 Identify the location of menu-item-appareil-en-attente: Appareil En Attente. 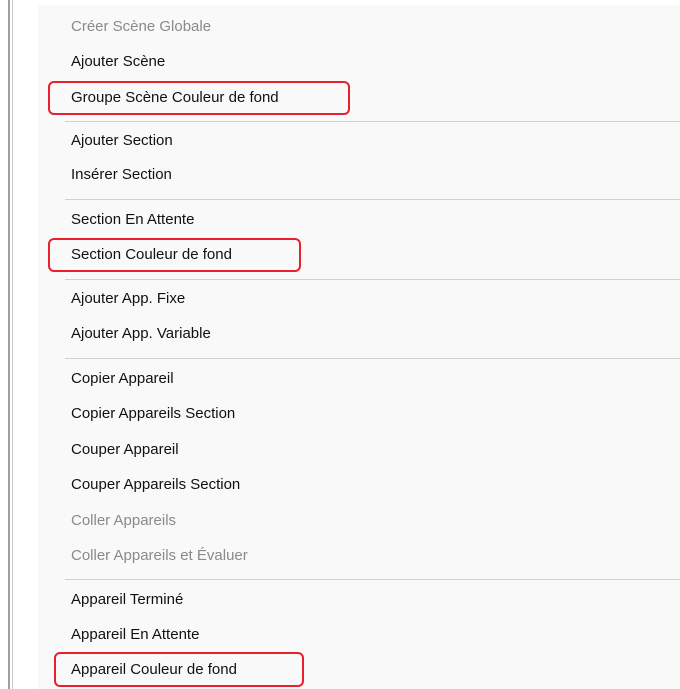
(135, 635).